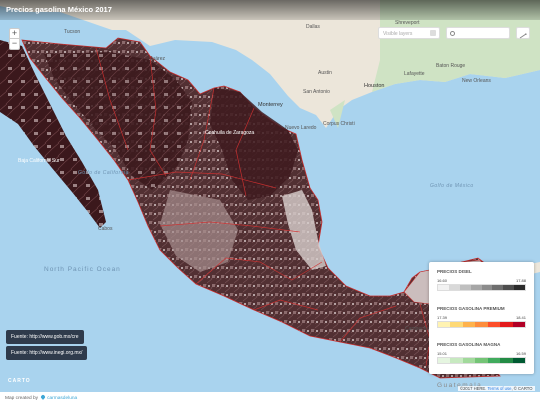 This screenshot has height=405, width=540. What do you see at coordinates (454, 271) in the screenshot?
I see `legend-title-diesel: PRECIOS DISEL` at bounding box center [454, 271].